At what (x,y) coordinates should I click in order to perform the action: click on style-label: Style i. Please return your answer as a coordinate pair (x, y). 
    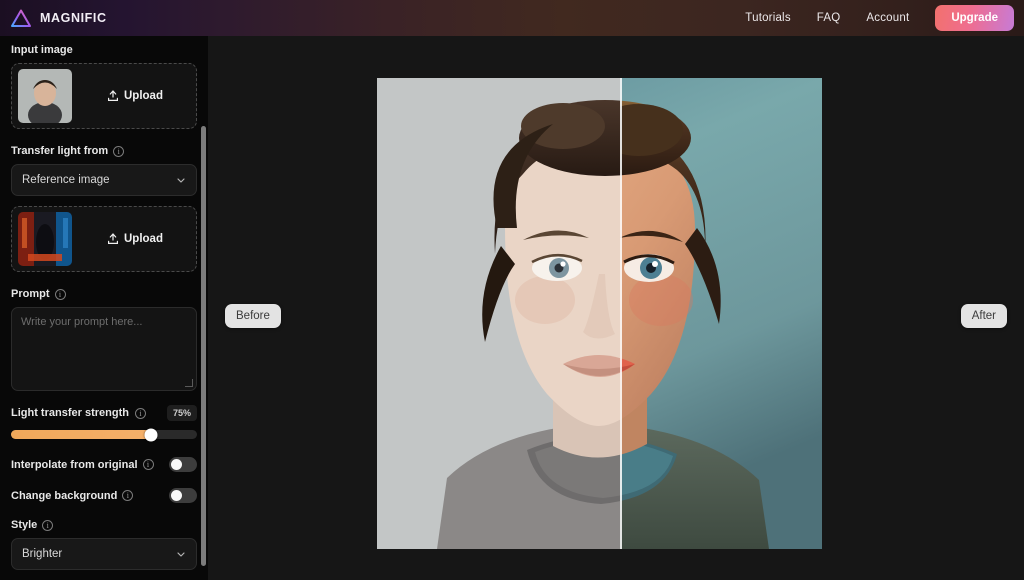
    Looking at the image, I should click on (104, 525).